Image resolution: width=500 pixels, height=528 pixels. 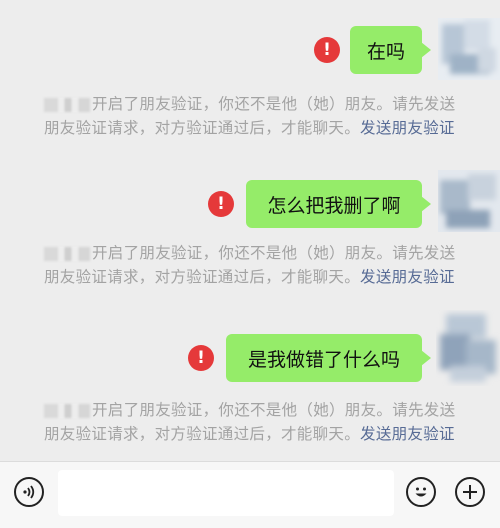 What do you see at coordinates (226, 493) in the screenshot?
I see `message-input` at bounding box center [226, 493].